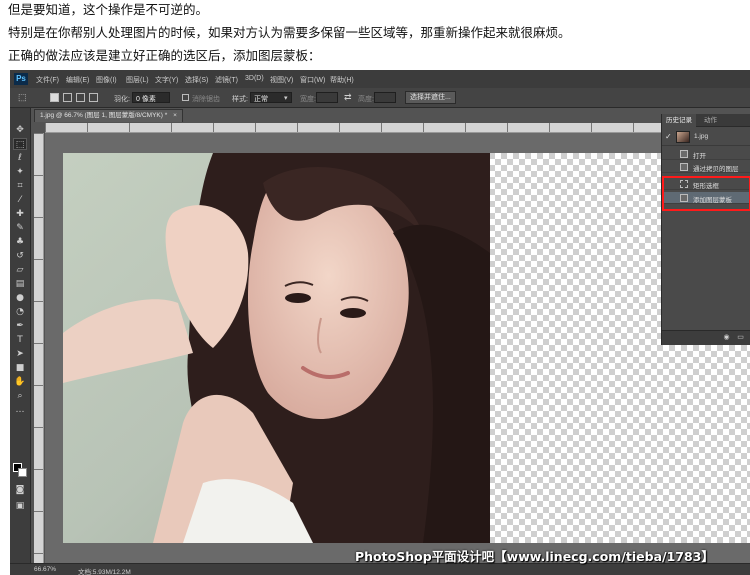 This screenshot has width=750, height=575. What do you see at coordinates (20, 256) in the screenshot?
I see `history-brush-icon: ↺` at bounding box center [20, 256].